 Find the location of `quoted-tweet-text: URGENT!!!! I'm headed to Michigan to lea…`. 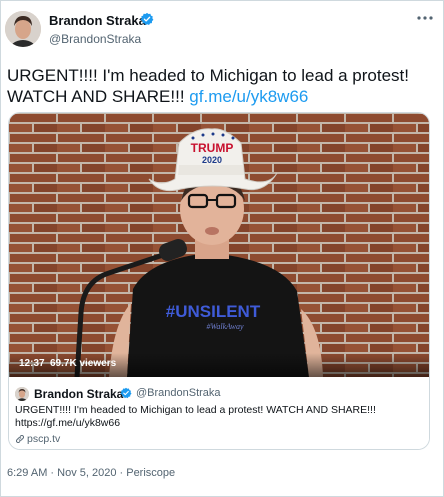

quoted-tweet-text: URGENT!!!! I'm headed to Michigan to lea… is located at coordinates (195, 416).